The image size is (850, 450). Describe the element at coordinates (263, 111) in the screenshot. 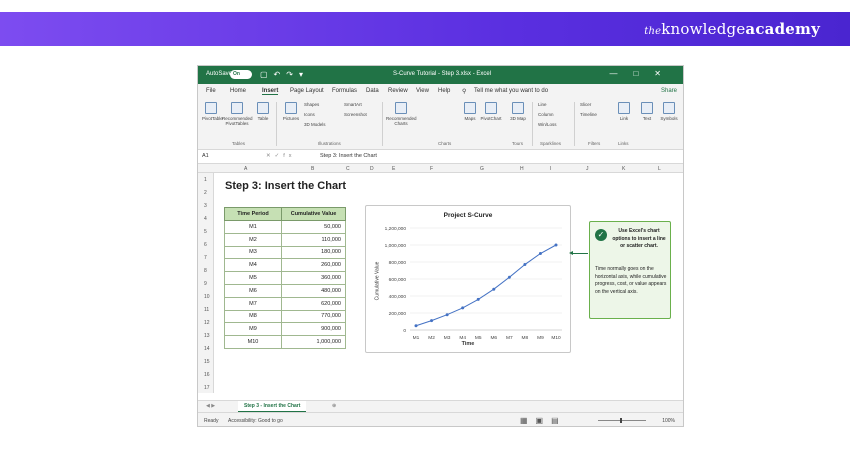

I see `table-button: Table` at that location.